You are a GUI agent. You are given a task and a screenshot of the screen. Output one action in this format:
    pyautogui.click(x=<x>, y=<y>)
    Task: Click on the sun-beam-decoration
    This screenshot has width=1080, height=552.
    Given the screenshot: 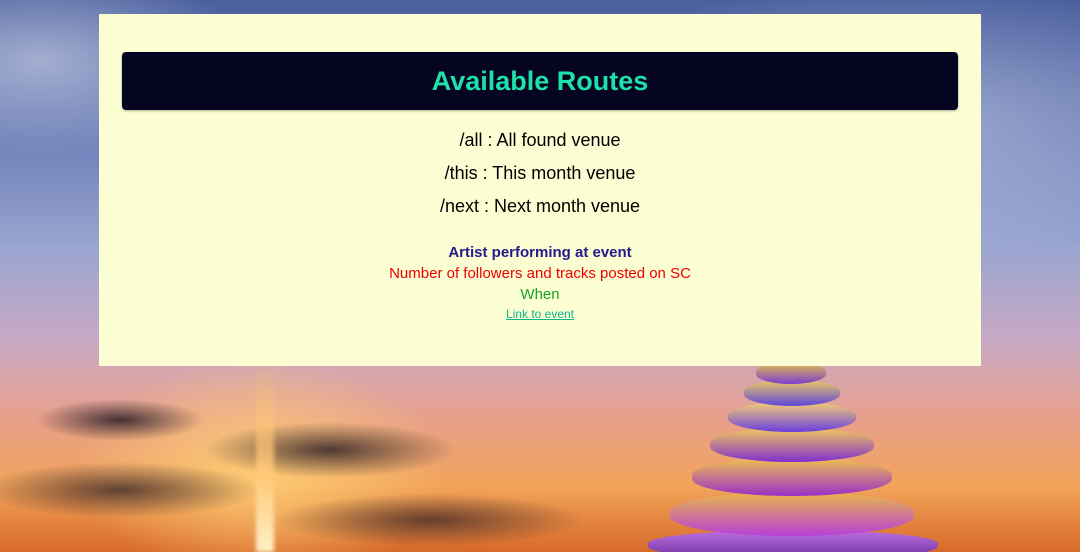 What is the action you would take?
    pyautogui.click(x=265, y=456)
    